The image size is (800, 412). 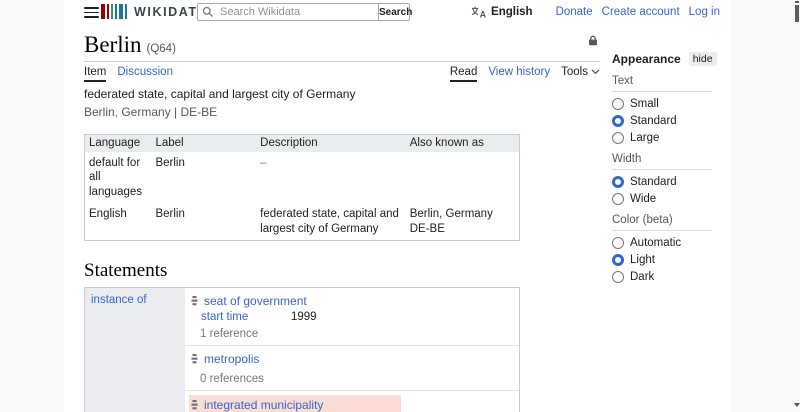 I want to click on language-selector: A English, so click(x=502, y=12).